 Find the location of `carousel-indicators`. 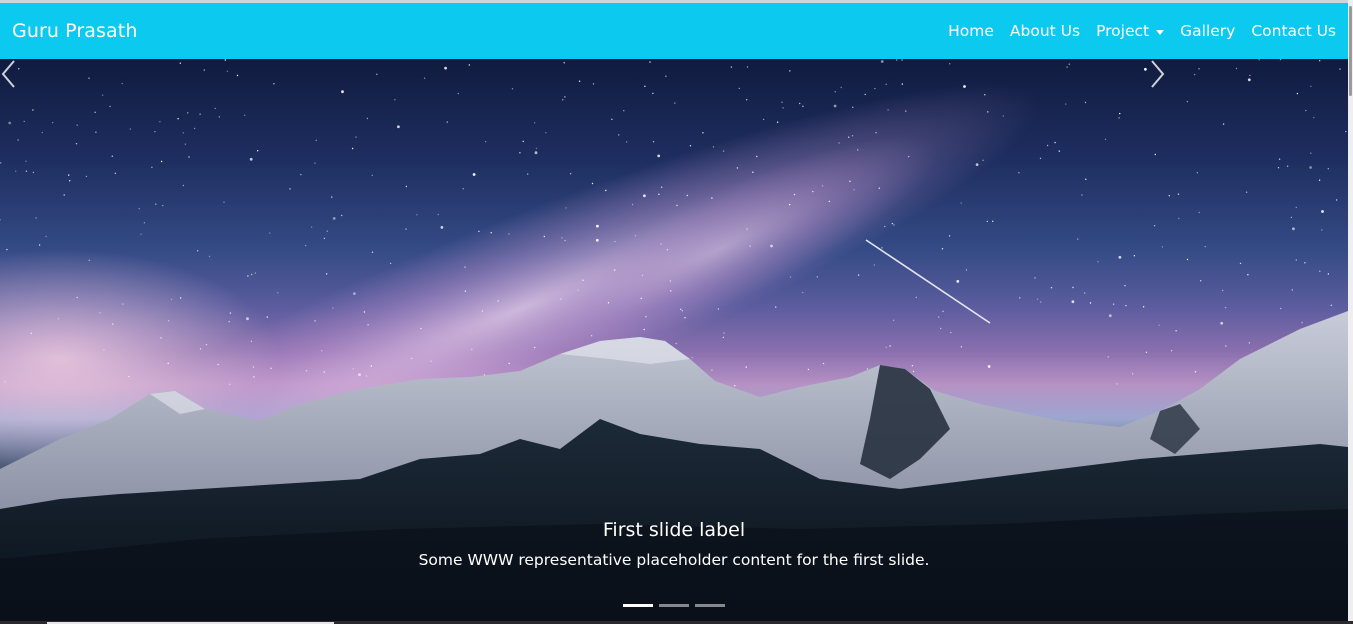

carousel-indicators is located at coordinates (674, 605).